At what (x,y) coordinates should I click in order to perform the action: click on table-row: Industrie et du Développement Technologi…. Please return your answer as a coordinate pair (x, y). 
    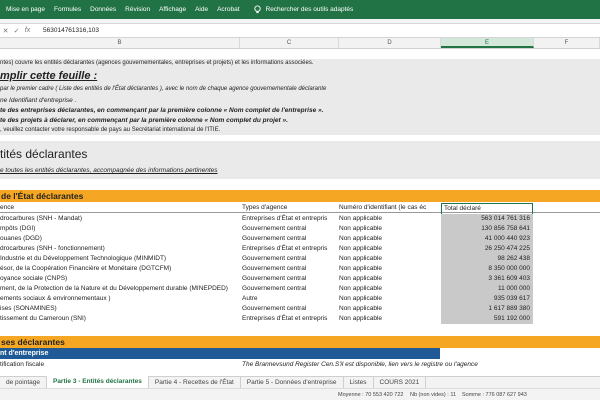
    Looking at the image, I should click on (300, 259).